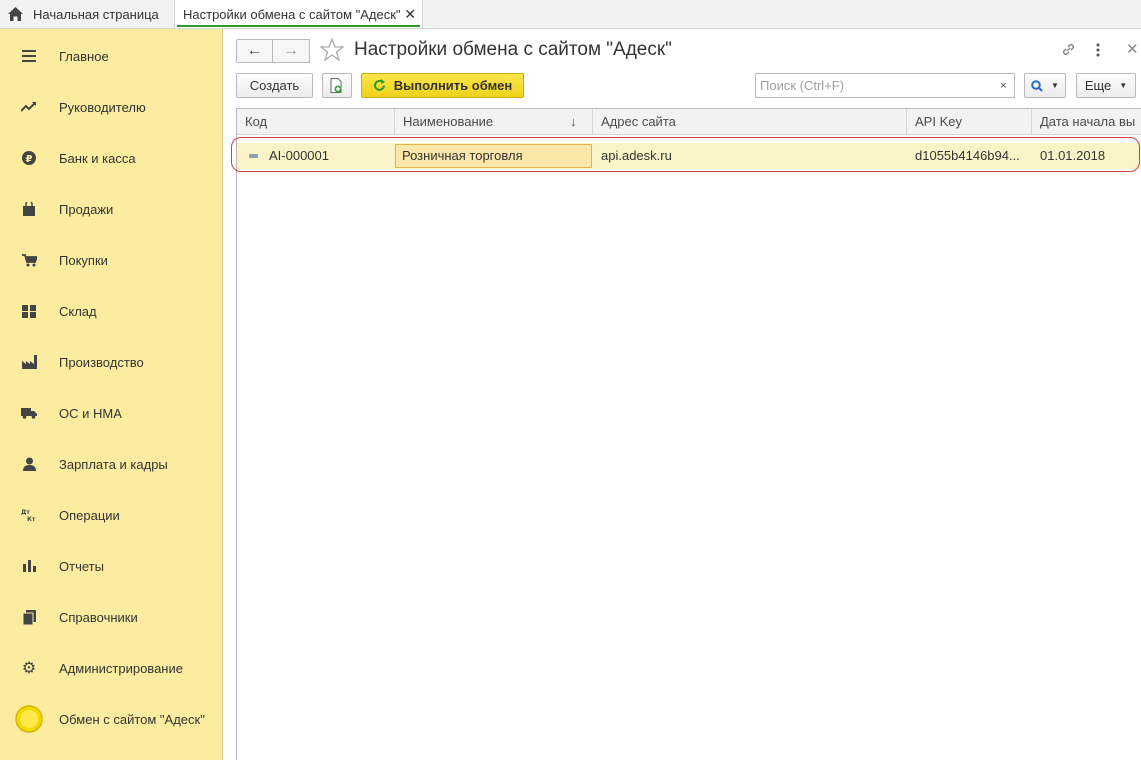  Describe the element at coordinates (29, 56) in the screenshot. I see `menu-lines-icon` at that location.